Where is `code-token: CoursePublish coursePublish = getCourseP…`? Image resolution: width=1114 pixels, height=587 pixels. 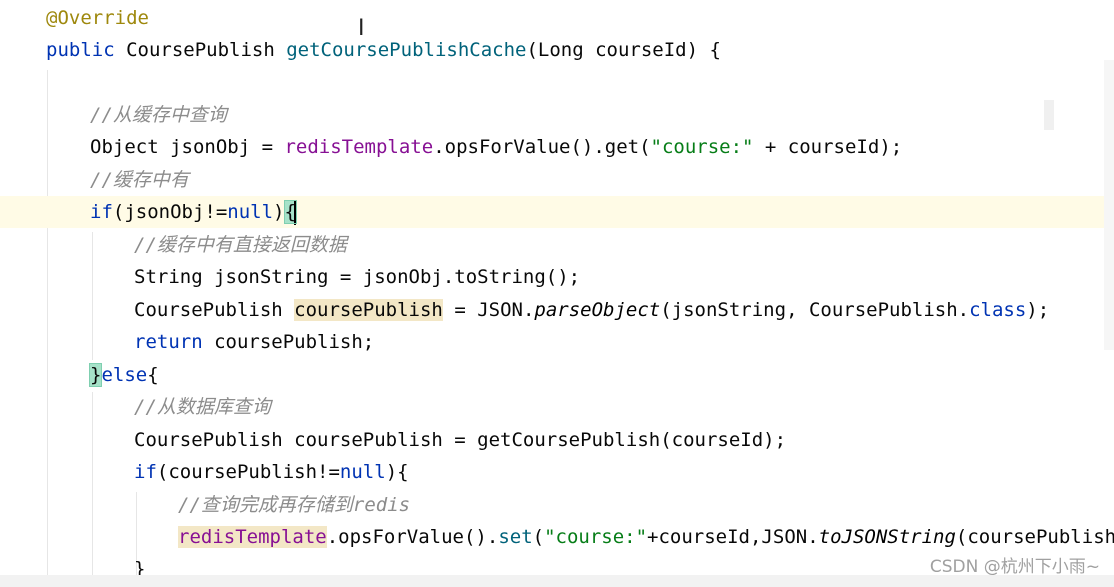 code-token: CoursePublish coursePublish = getCourseP… is located at coordinates (460, 440).